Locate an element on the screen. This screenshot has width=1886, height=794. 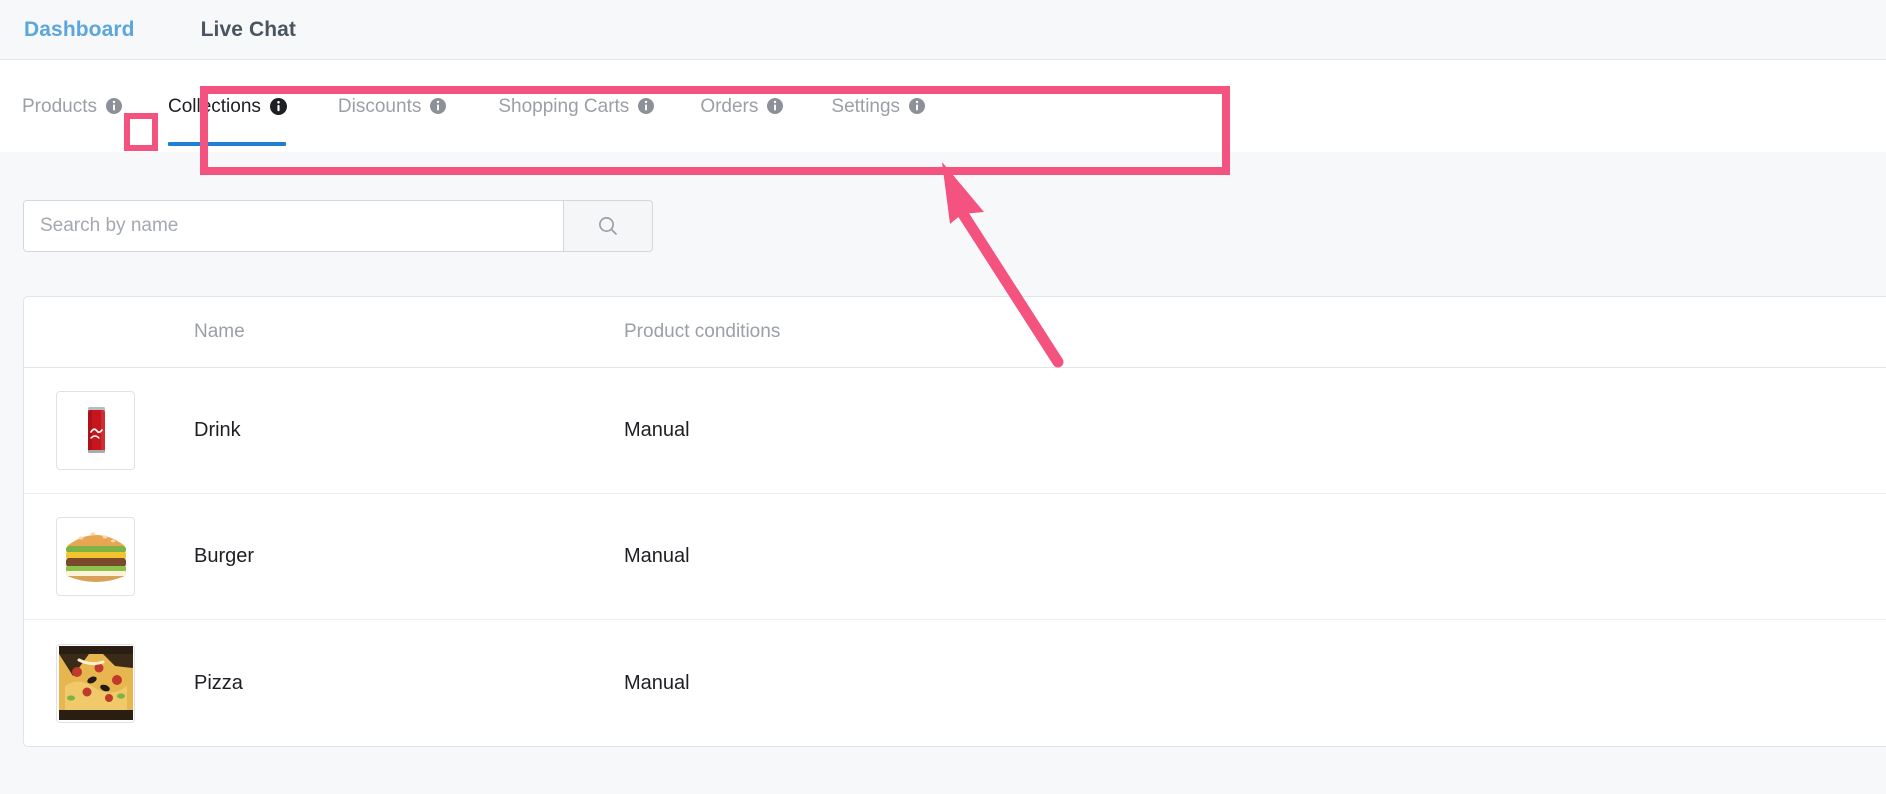
top-navigation-bar: Dashboard Live Chat is located at coordinates (943, 30).